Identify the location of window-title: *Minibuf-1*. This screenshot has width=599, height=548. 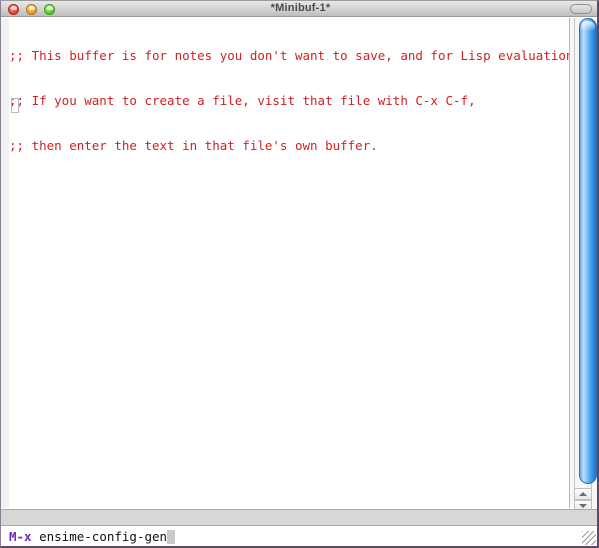
(300, 8).